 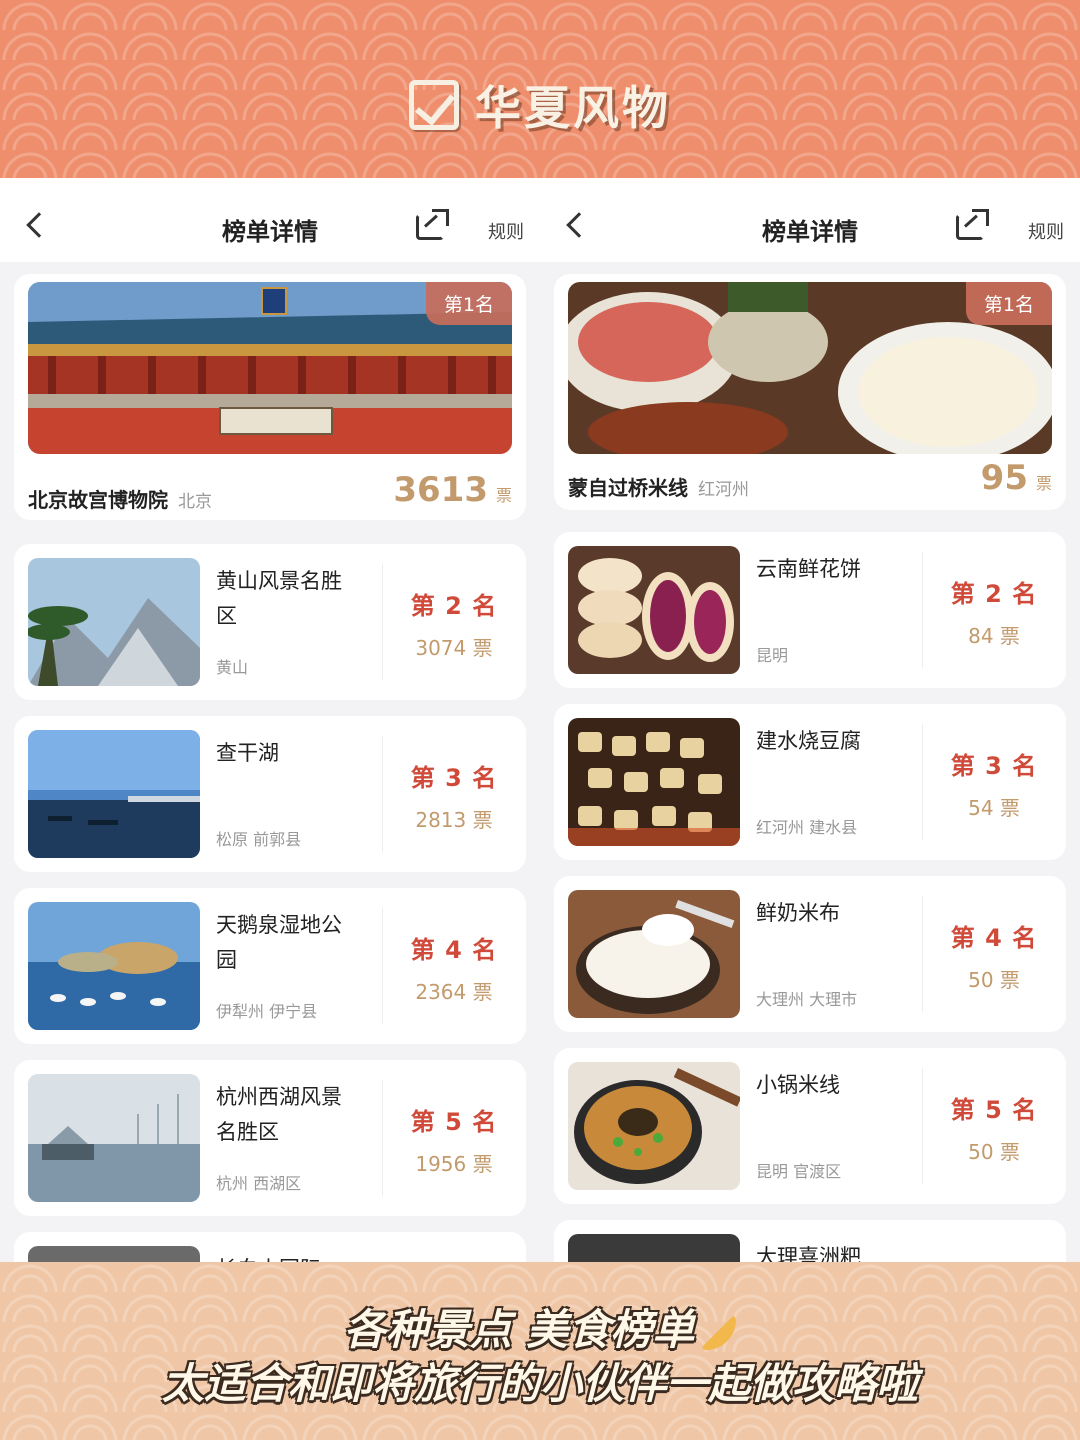 I want to click on item-name: 黄山风景名胜区, so click(x=279, y=598).